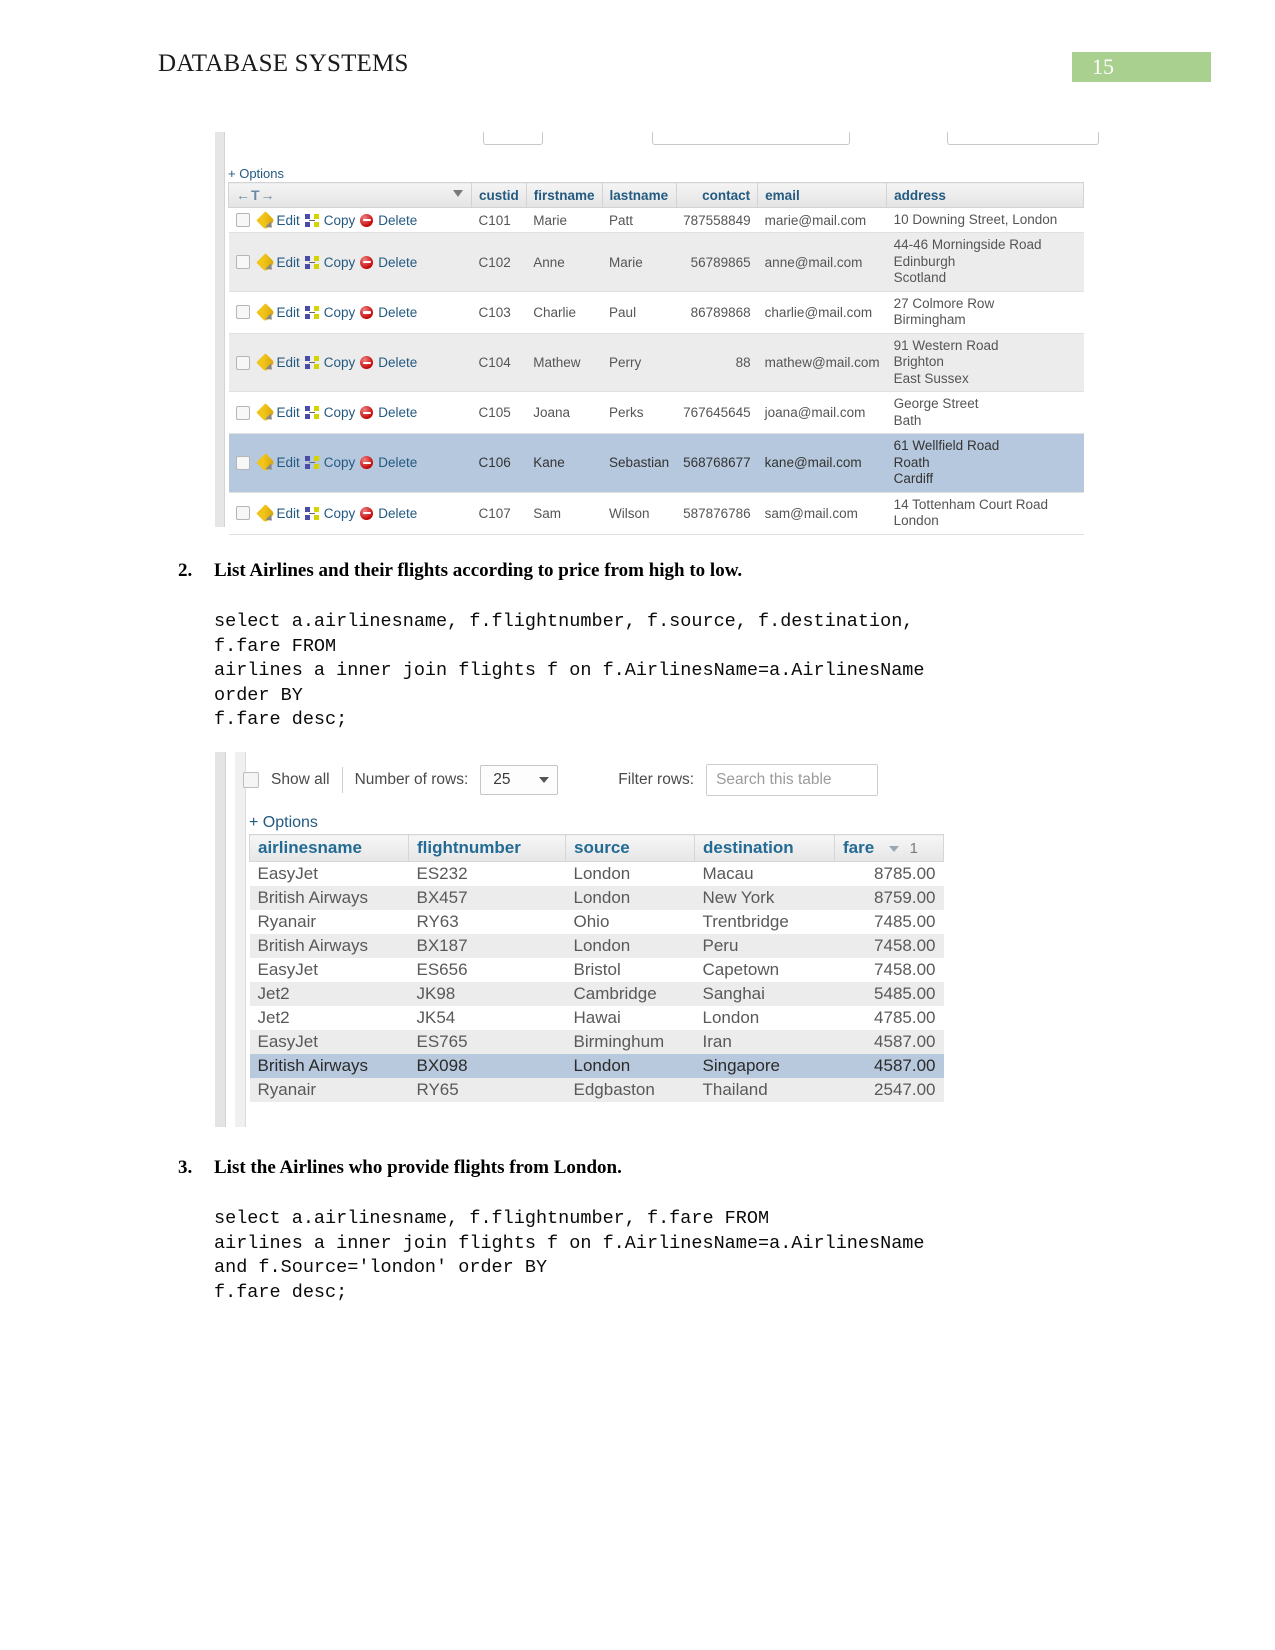 This screenshot has width=1275, height=1650. What do you see at coordinates (251, 780) in the screenshot?
I see `show-all-checkbox` at bounding box center [251, 780].